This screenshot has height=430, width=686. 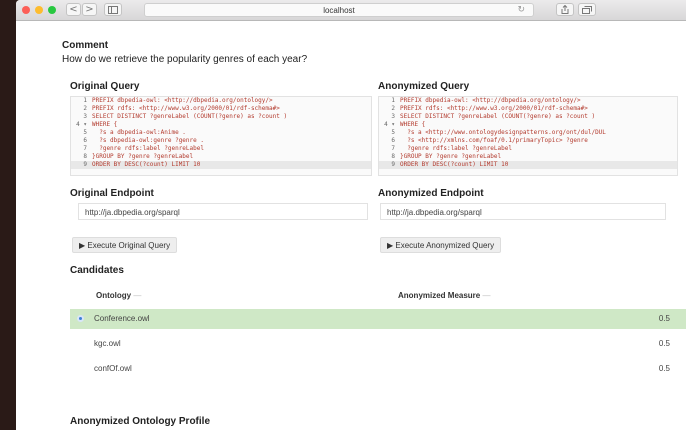 I want to click on execute-anonymized-query-button: ▶ Execute Anonymized Query, so click(x=441, y=245).